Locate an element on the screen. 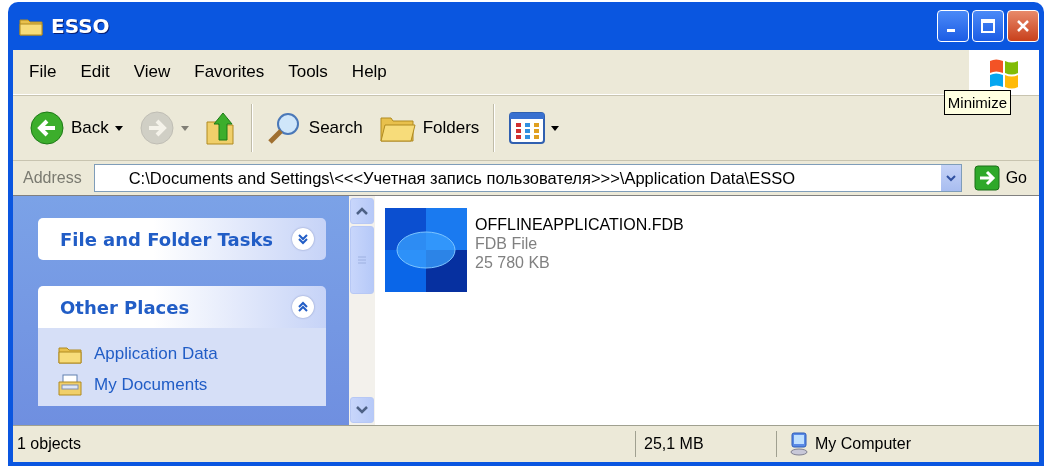 The width and height of the screenshot is (1052, 468). database-file-icon is located at coordinates (426, 250).